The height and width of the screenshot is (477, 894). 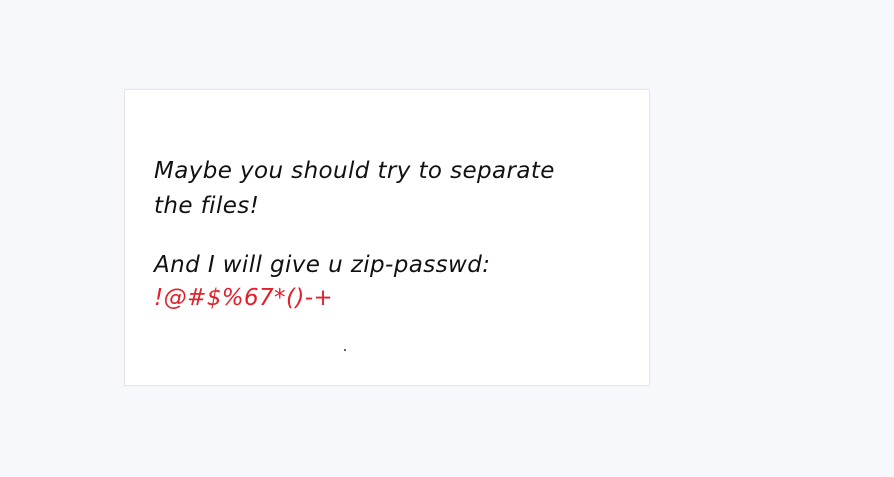 What do you see at coordinates (244, 298) in the screenshot?
I see `zip-password: !@#$%67*()-+` at bounding box center [244, 298].